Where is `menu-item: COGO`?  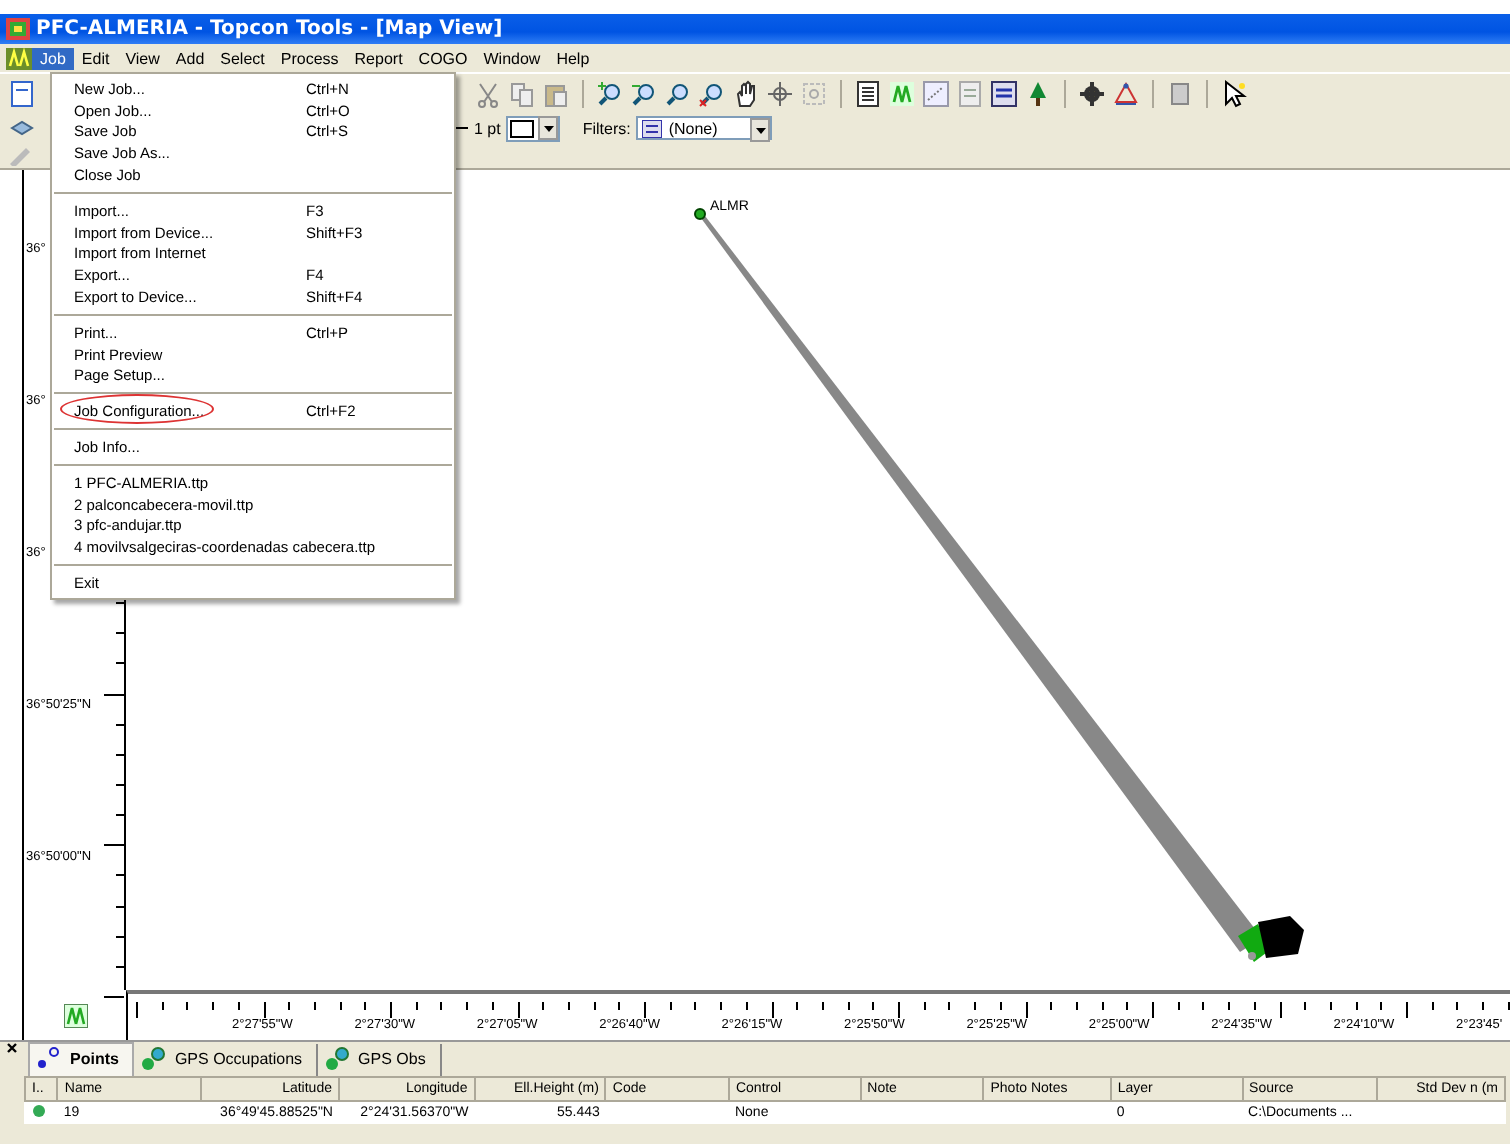
menu-item: COGO is located at coordinates (443, 58).